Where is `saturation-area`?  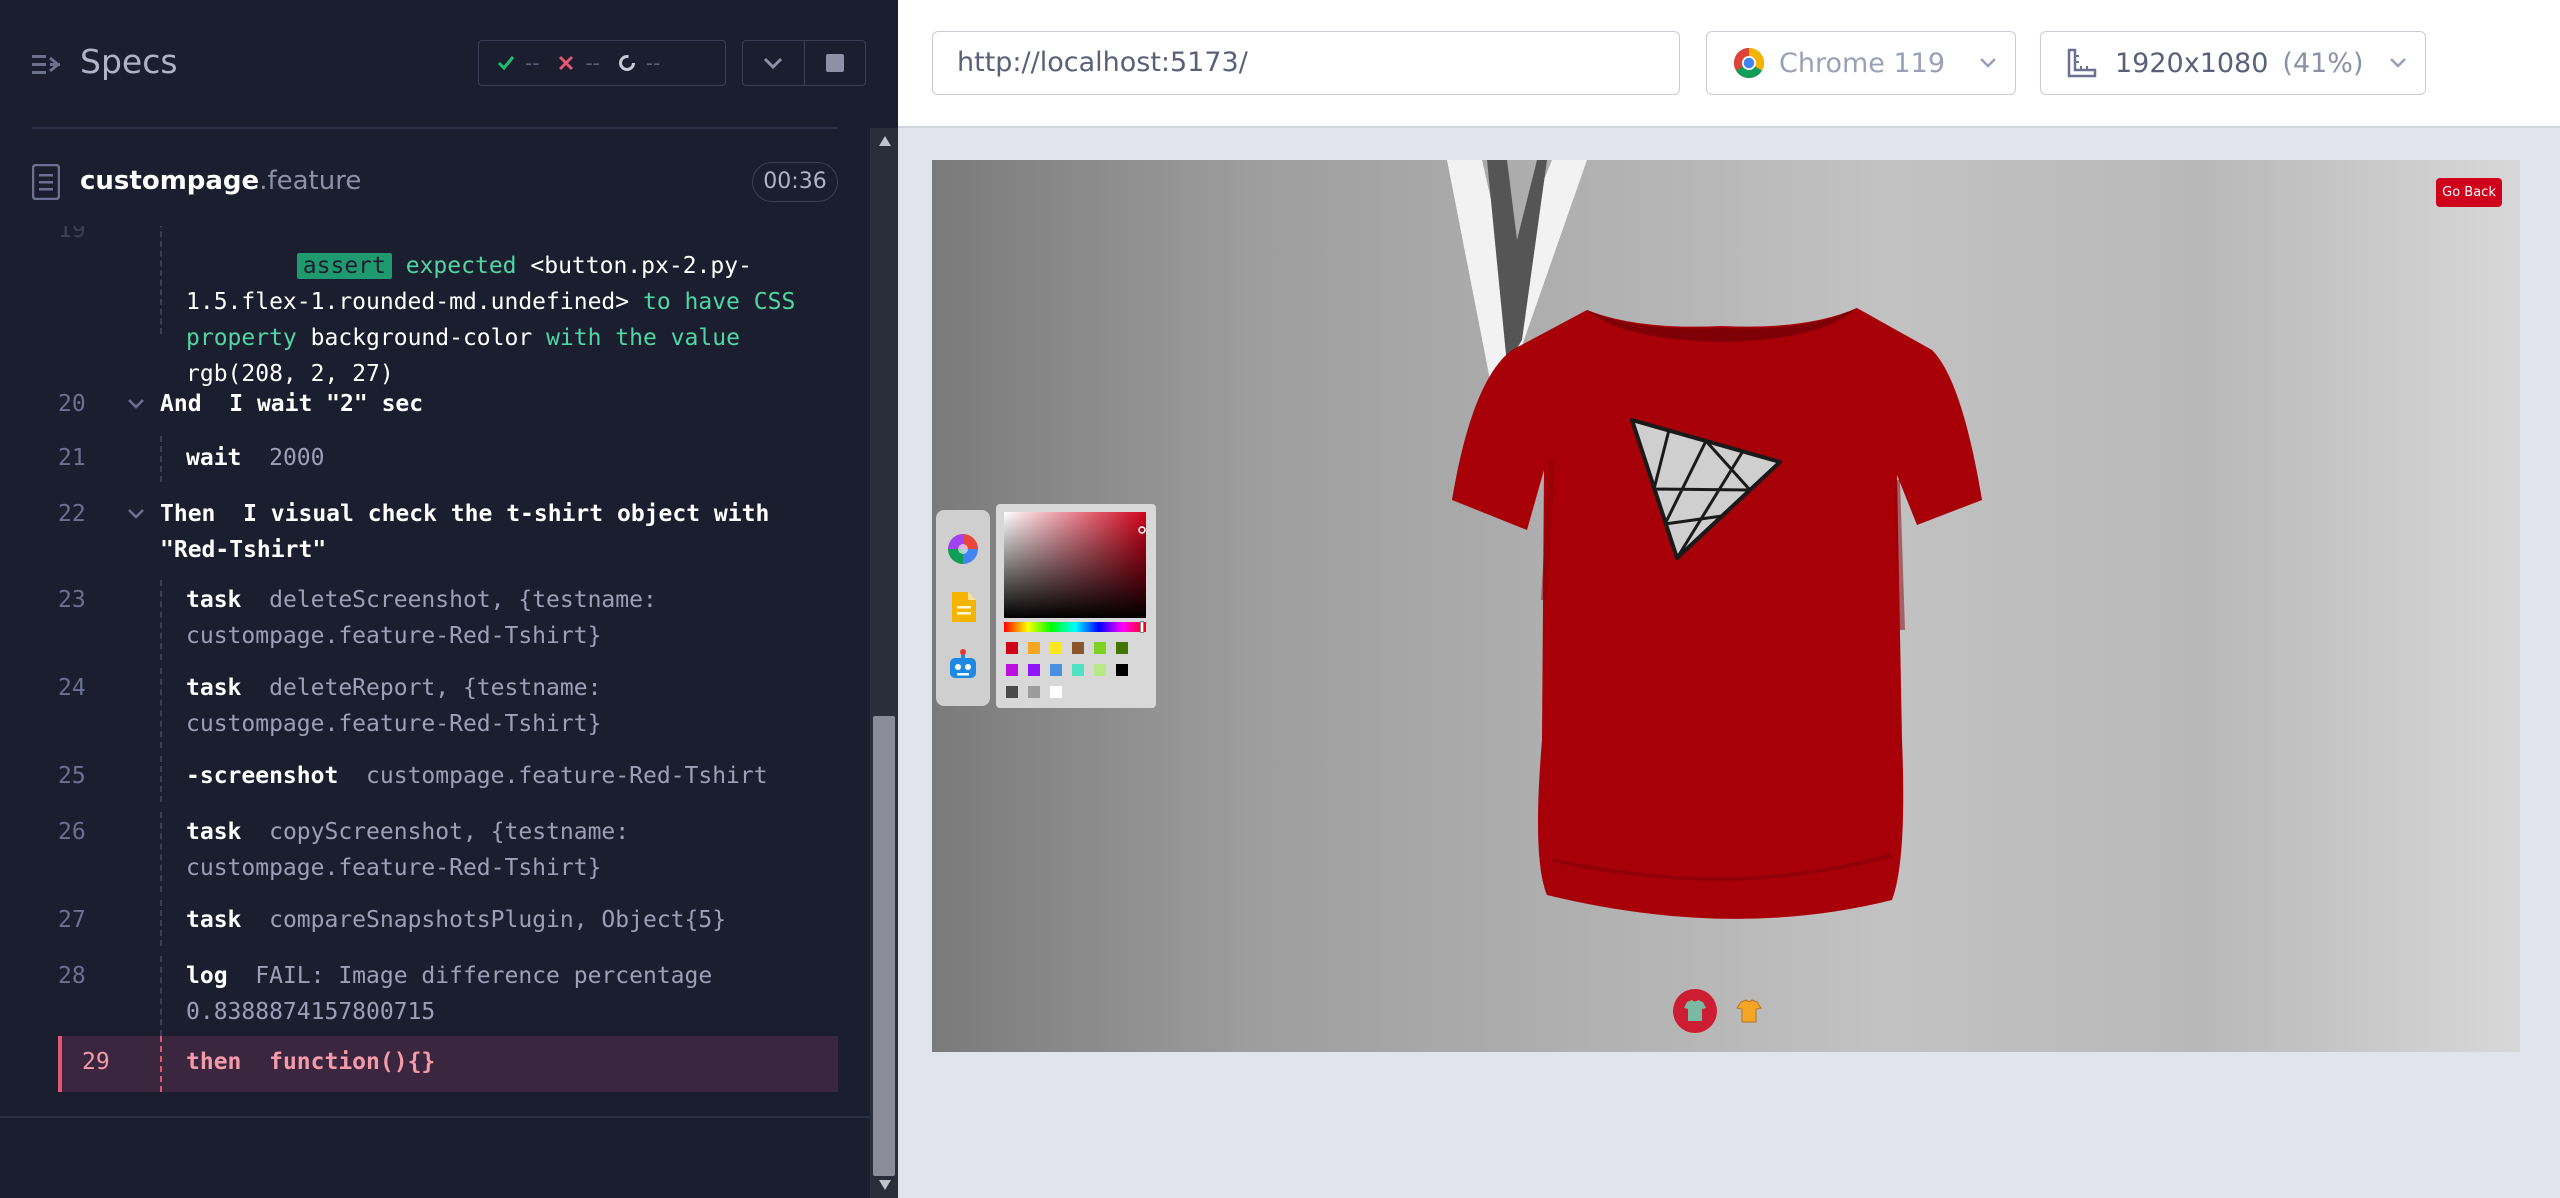 saturation-area is located at coordinates (1075, 565).